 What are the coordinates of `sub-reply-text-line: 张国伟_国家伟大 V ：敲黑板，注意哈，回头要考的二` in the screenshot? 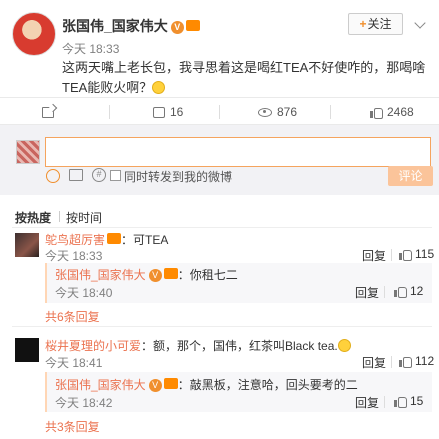 It's located at (206, 384).